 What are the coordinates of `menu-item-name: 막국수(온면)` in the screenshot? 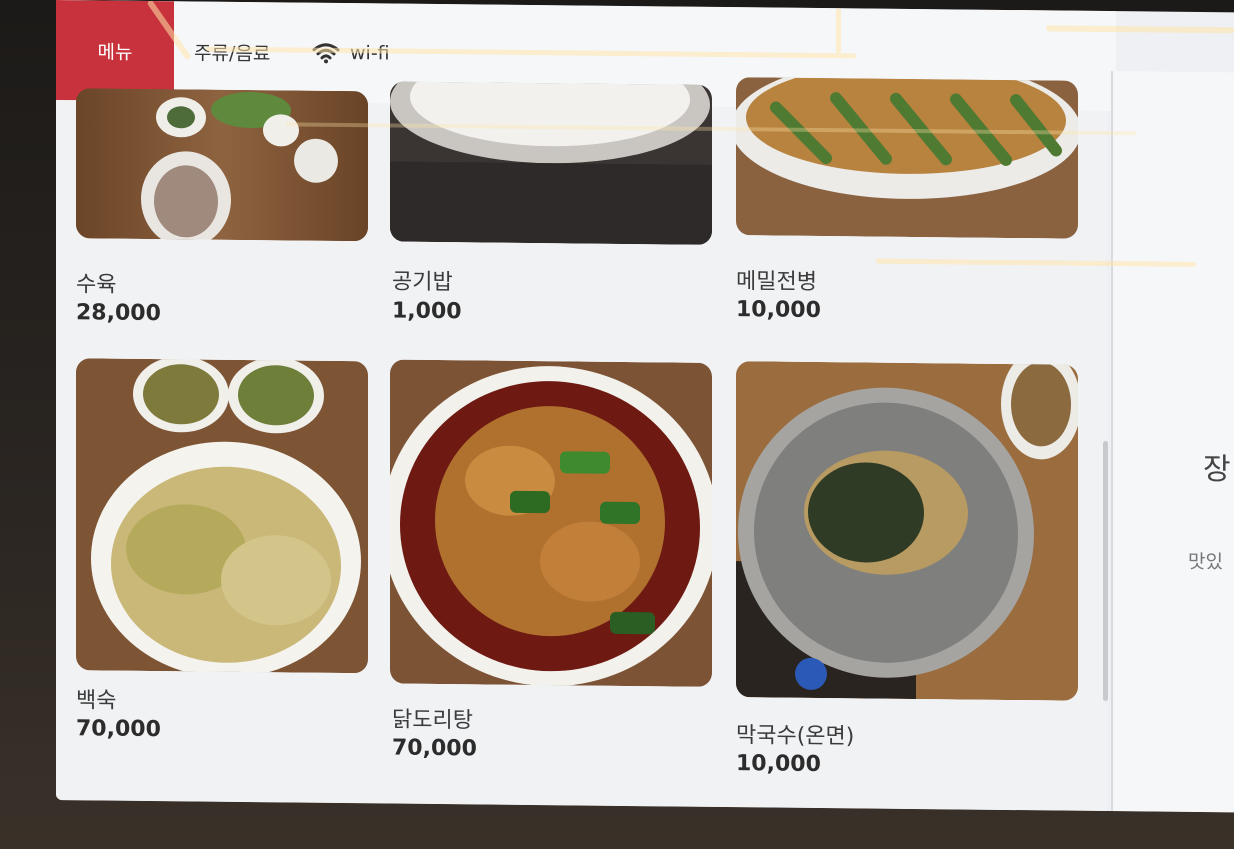 It's located at (795, 736).